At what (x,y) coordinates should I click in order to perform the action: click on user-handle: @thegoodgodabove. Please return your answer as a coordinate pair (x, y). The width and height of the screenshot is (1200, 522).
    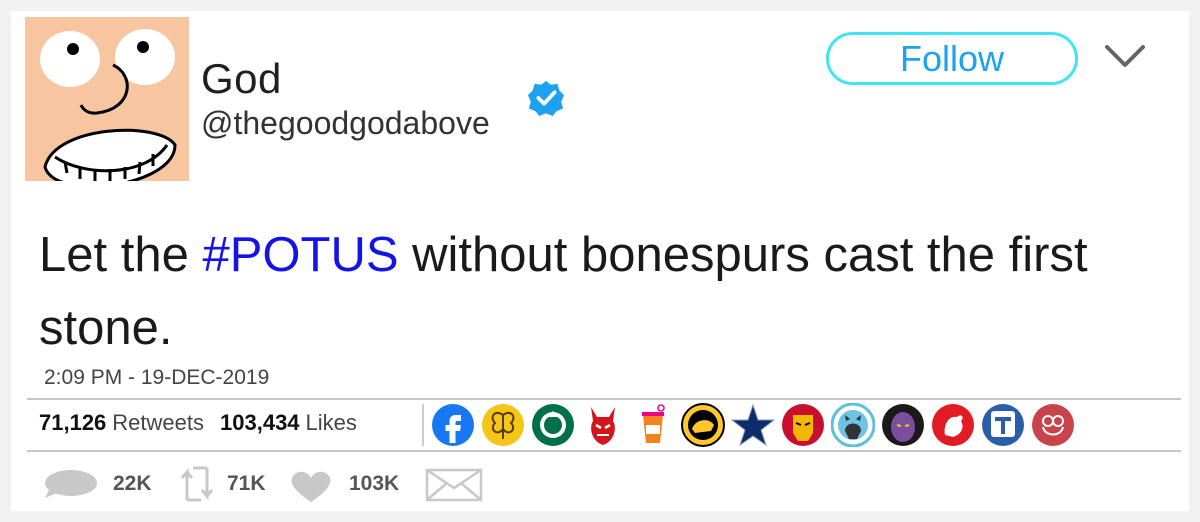
    Looking at the image, I should click on (345, 123).